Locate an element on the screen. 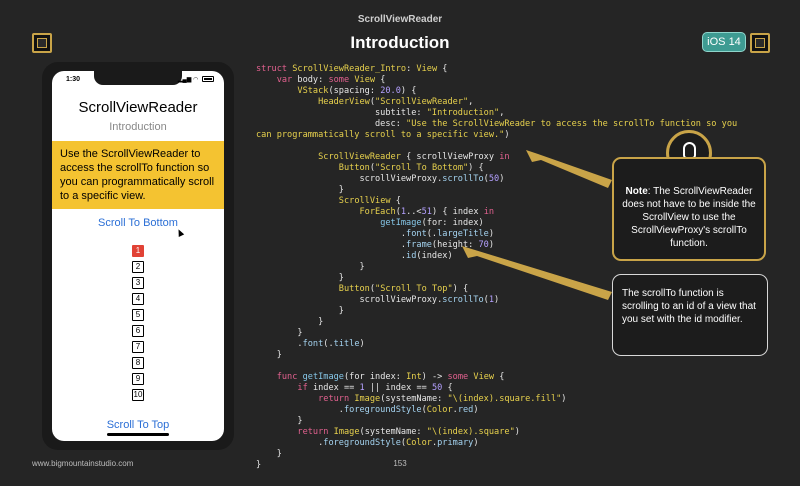  signal-icon: ▂▄▆ is located at coordinates (184, 80).